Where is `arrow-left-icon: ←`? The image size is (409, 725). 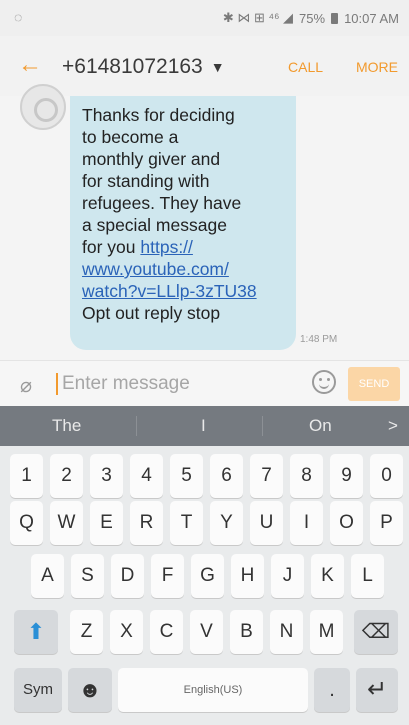 arrow-left-icon: ← is located at coordinates (30, 65).